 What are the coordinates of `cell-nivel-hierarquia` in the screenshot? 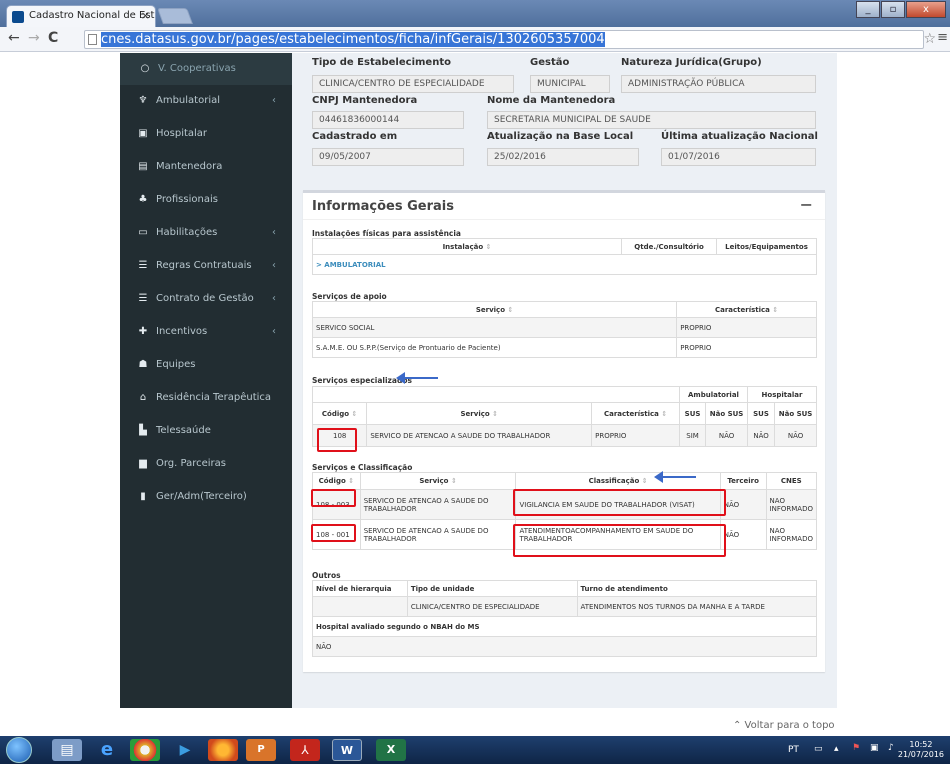 It's located at (360, 606).